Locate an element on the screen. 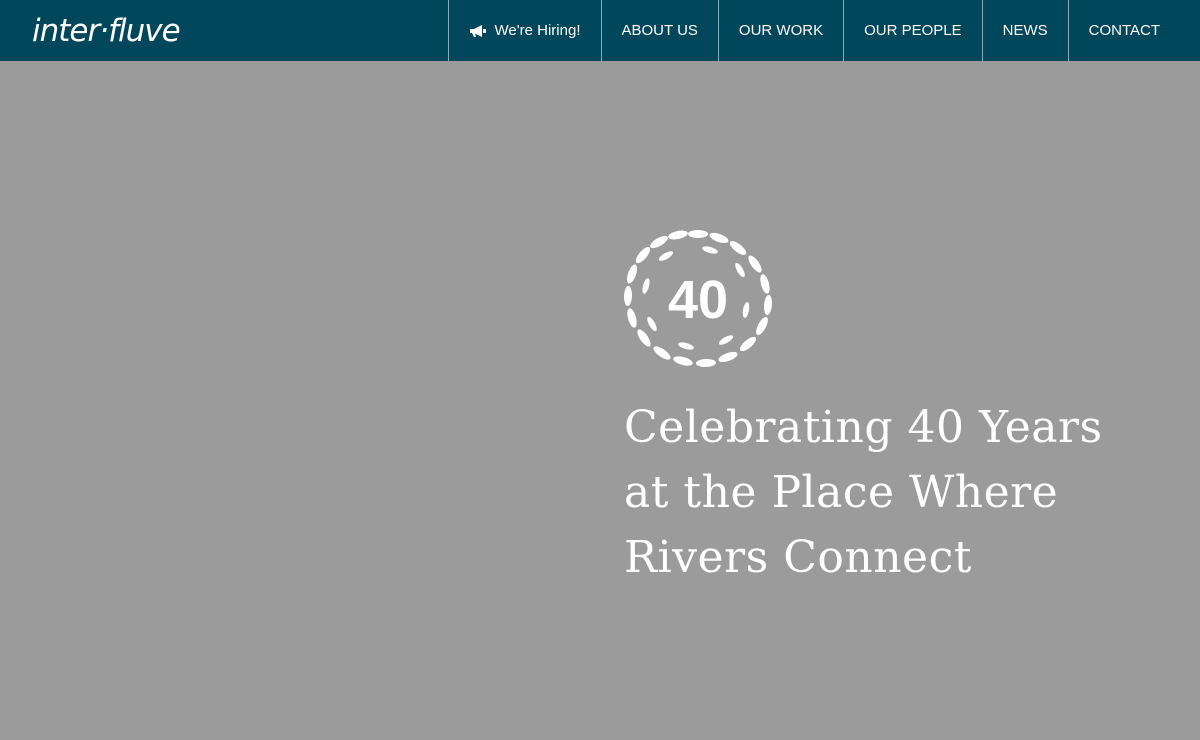  nav-item-hiring: We're Hiring! is located at coordinates (524, 30).